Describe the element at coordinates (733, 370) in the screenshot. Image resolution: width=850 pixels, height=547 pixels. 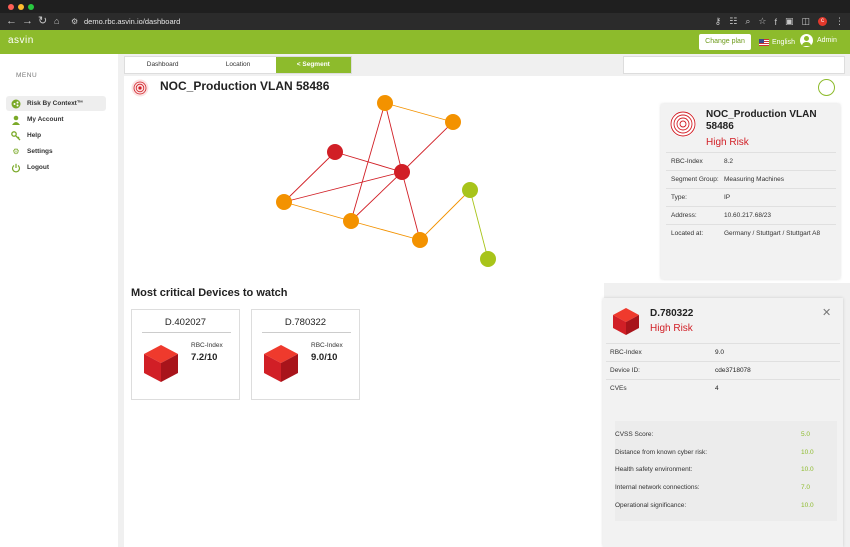
I see `info-value: cde3718078` at that location.